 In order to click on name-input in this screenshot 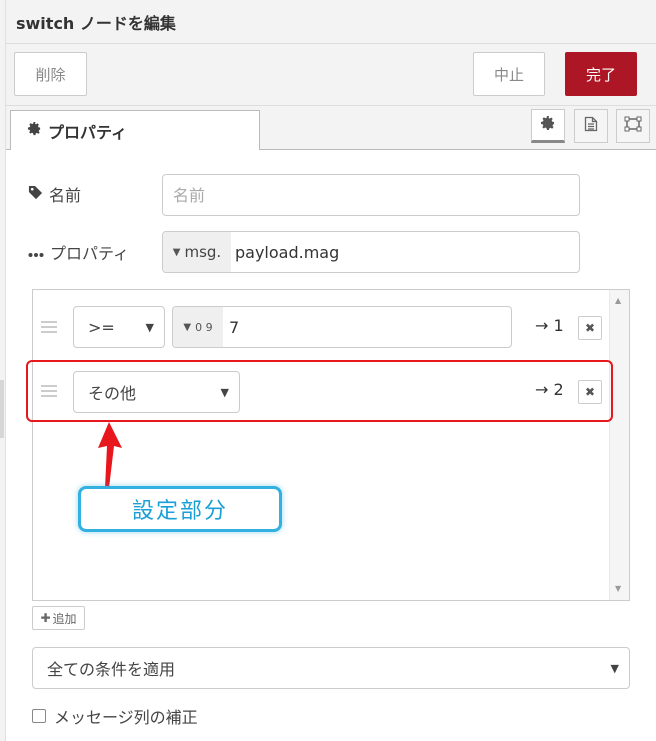, I will do `click(371, 195)`.